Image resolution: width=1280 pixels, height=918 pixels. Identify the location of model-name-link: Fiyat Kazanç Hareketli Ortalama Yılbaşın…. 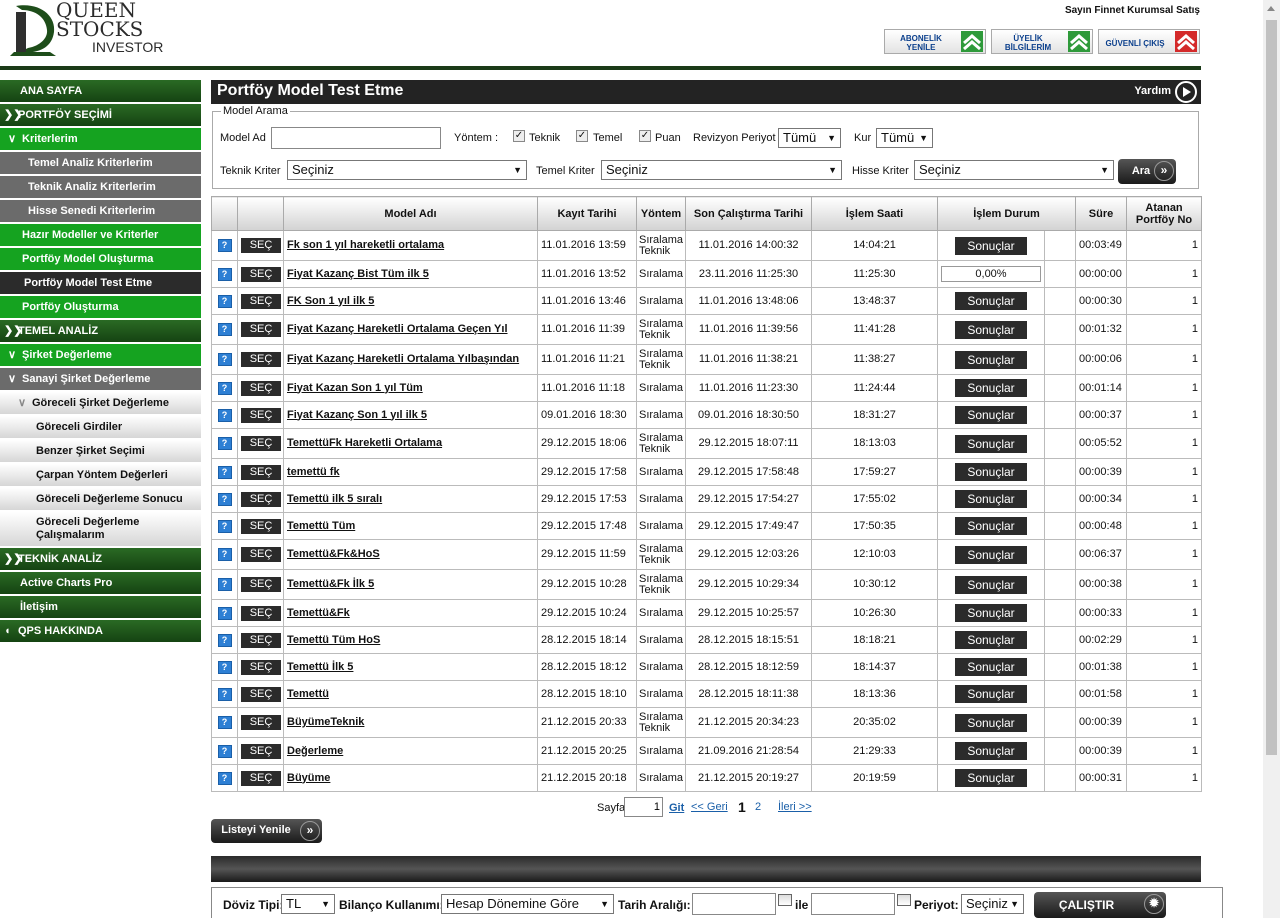
(403, 359).